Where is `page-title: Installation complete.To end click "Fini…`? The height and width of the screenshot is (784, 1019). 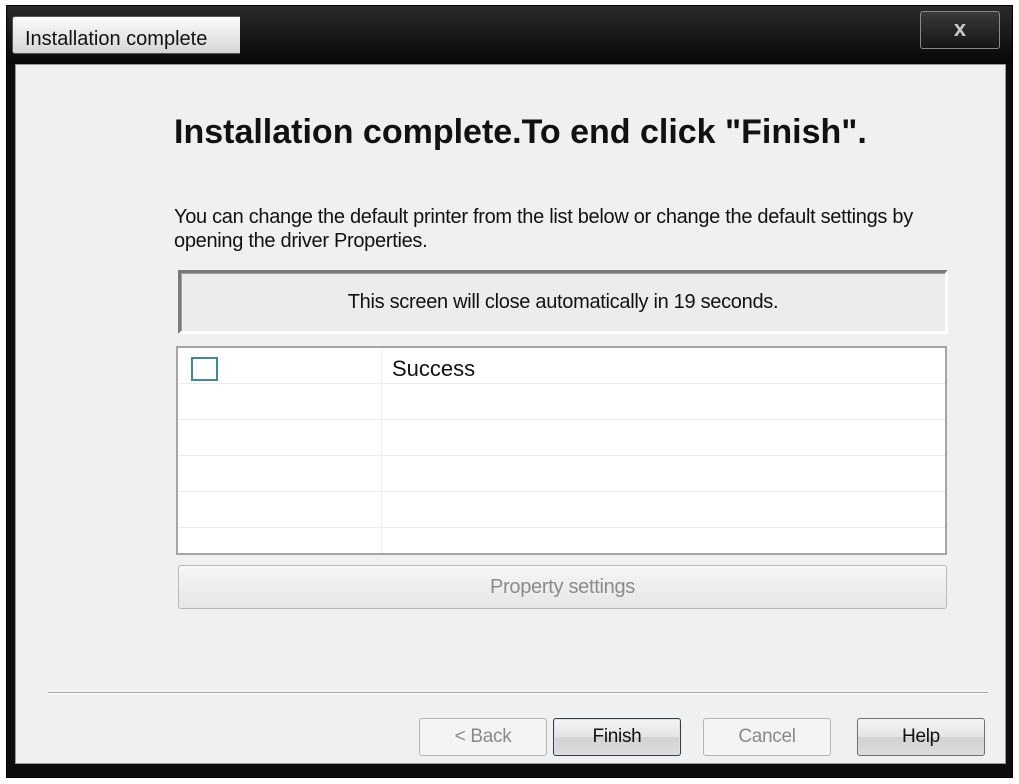
page-title: Installation complete.To end click "Fini… is located at coordinates (520, 132).